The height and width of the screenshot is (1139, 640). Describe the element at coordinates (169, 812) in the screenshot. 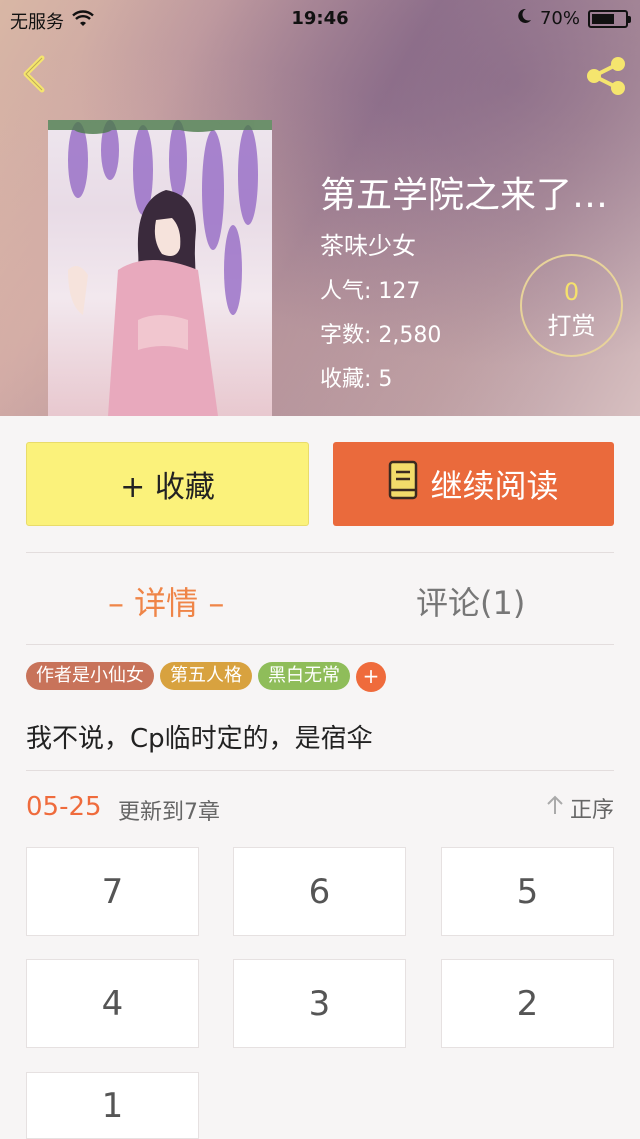

I see `update-summary: 更新到7章` at that location.